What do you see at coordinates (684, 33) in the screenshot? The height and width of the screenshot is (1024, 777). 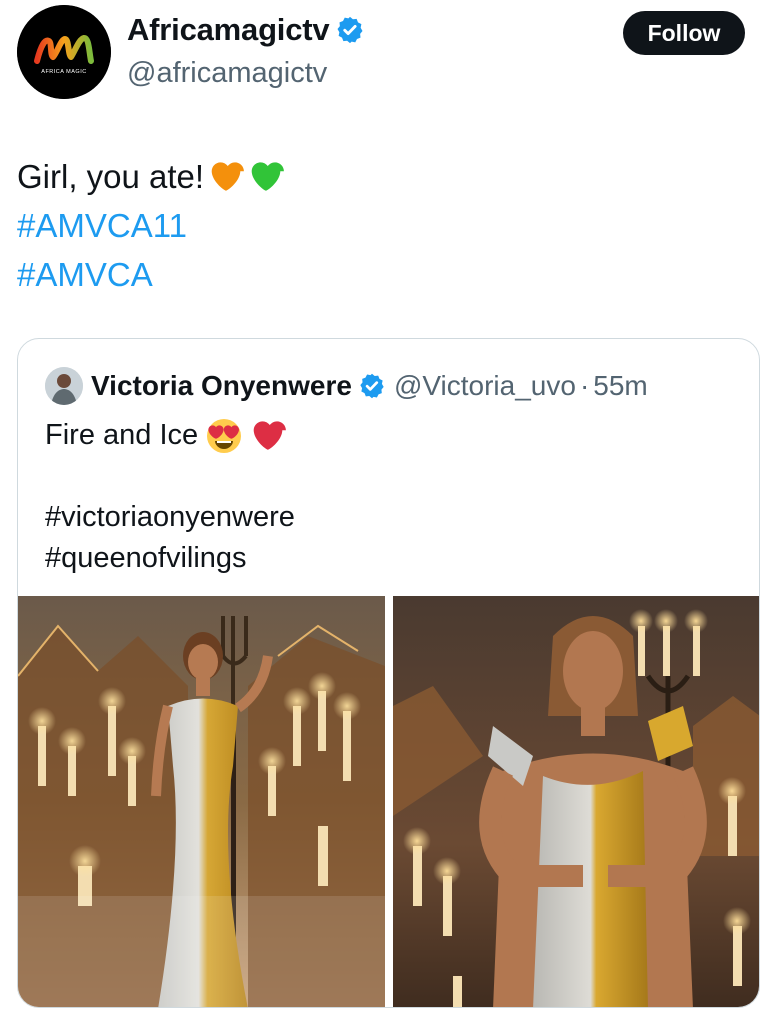 I see `follow-button: Follow` at bounding box center [684, 33].